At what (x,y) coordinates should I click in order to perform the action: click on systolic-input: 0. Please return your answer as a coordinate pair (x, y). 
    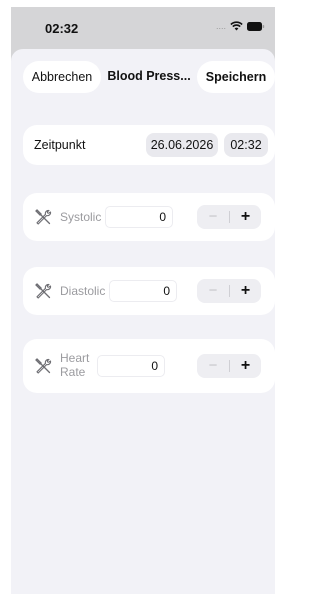
    Looking at the image, I should click on (139, 217).